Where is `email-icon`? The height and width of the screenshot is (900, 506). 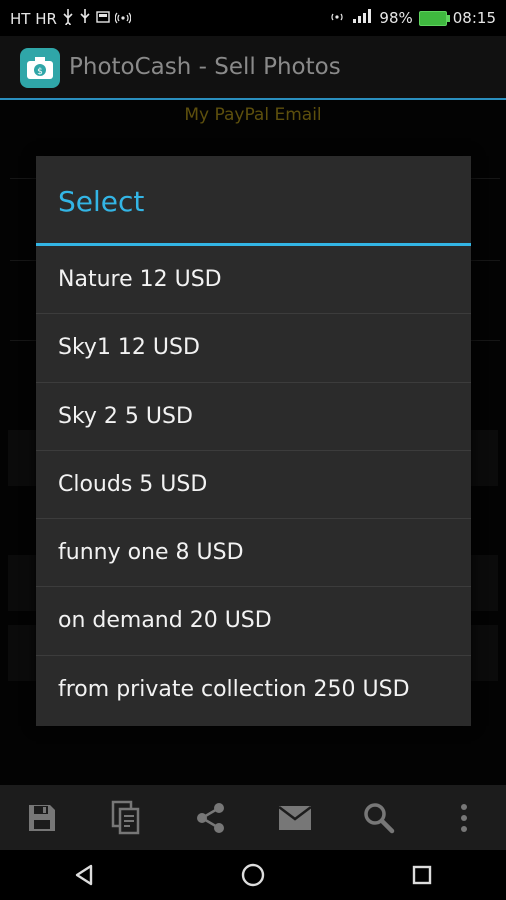
email-icon is located at coordinates (295, 818).